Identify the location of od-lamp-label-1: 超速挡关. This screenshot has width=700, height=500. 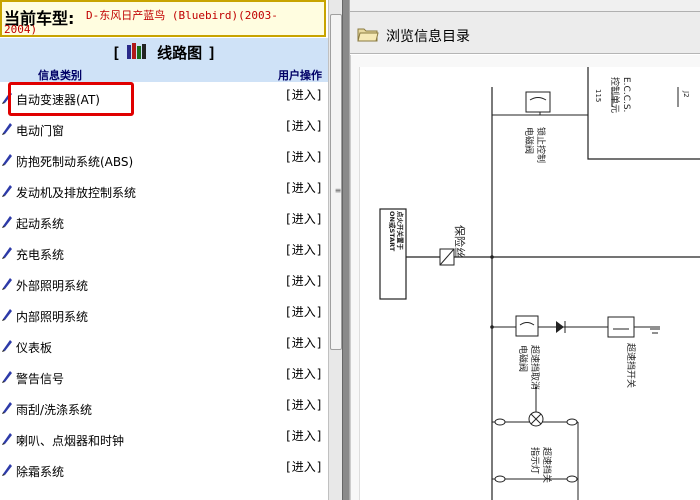
(547, 465).